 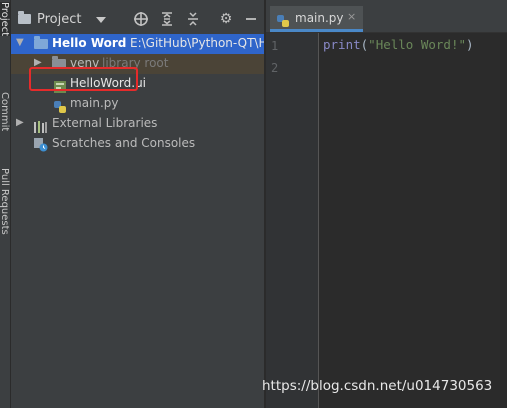 I want to click on scratches-label: Scratches and Consoles, so click(x=124, y=143).